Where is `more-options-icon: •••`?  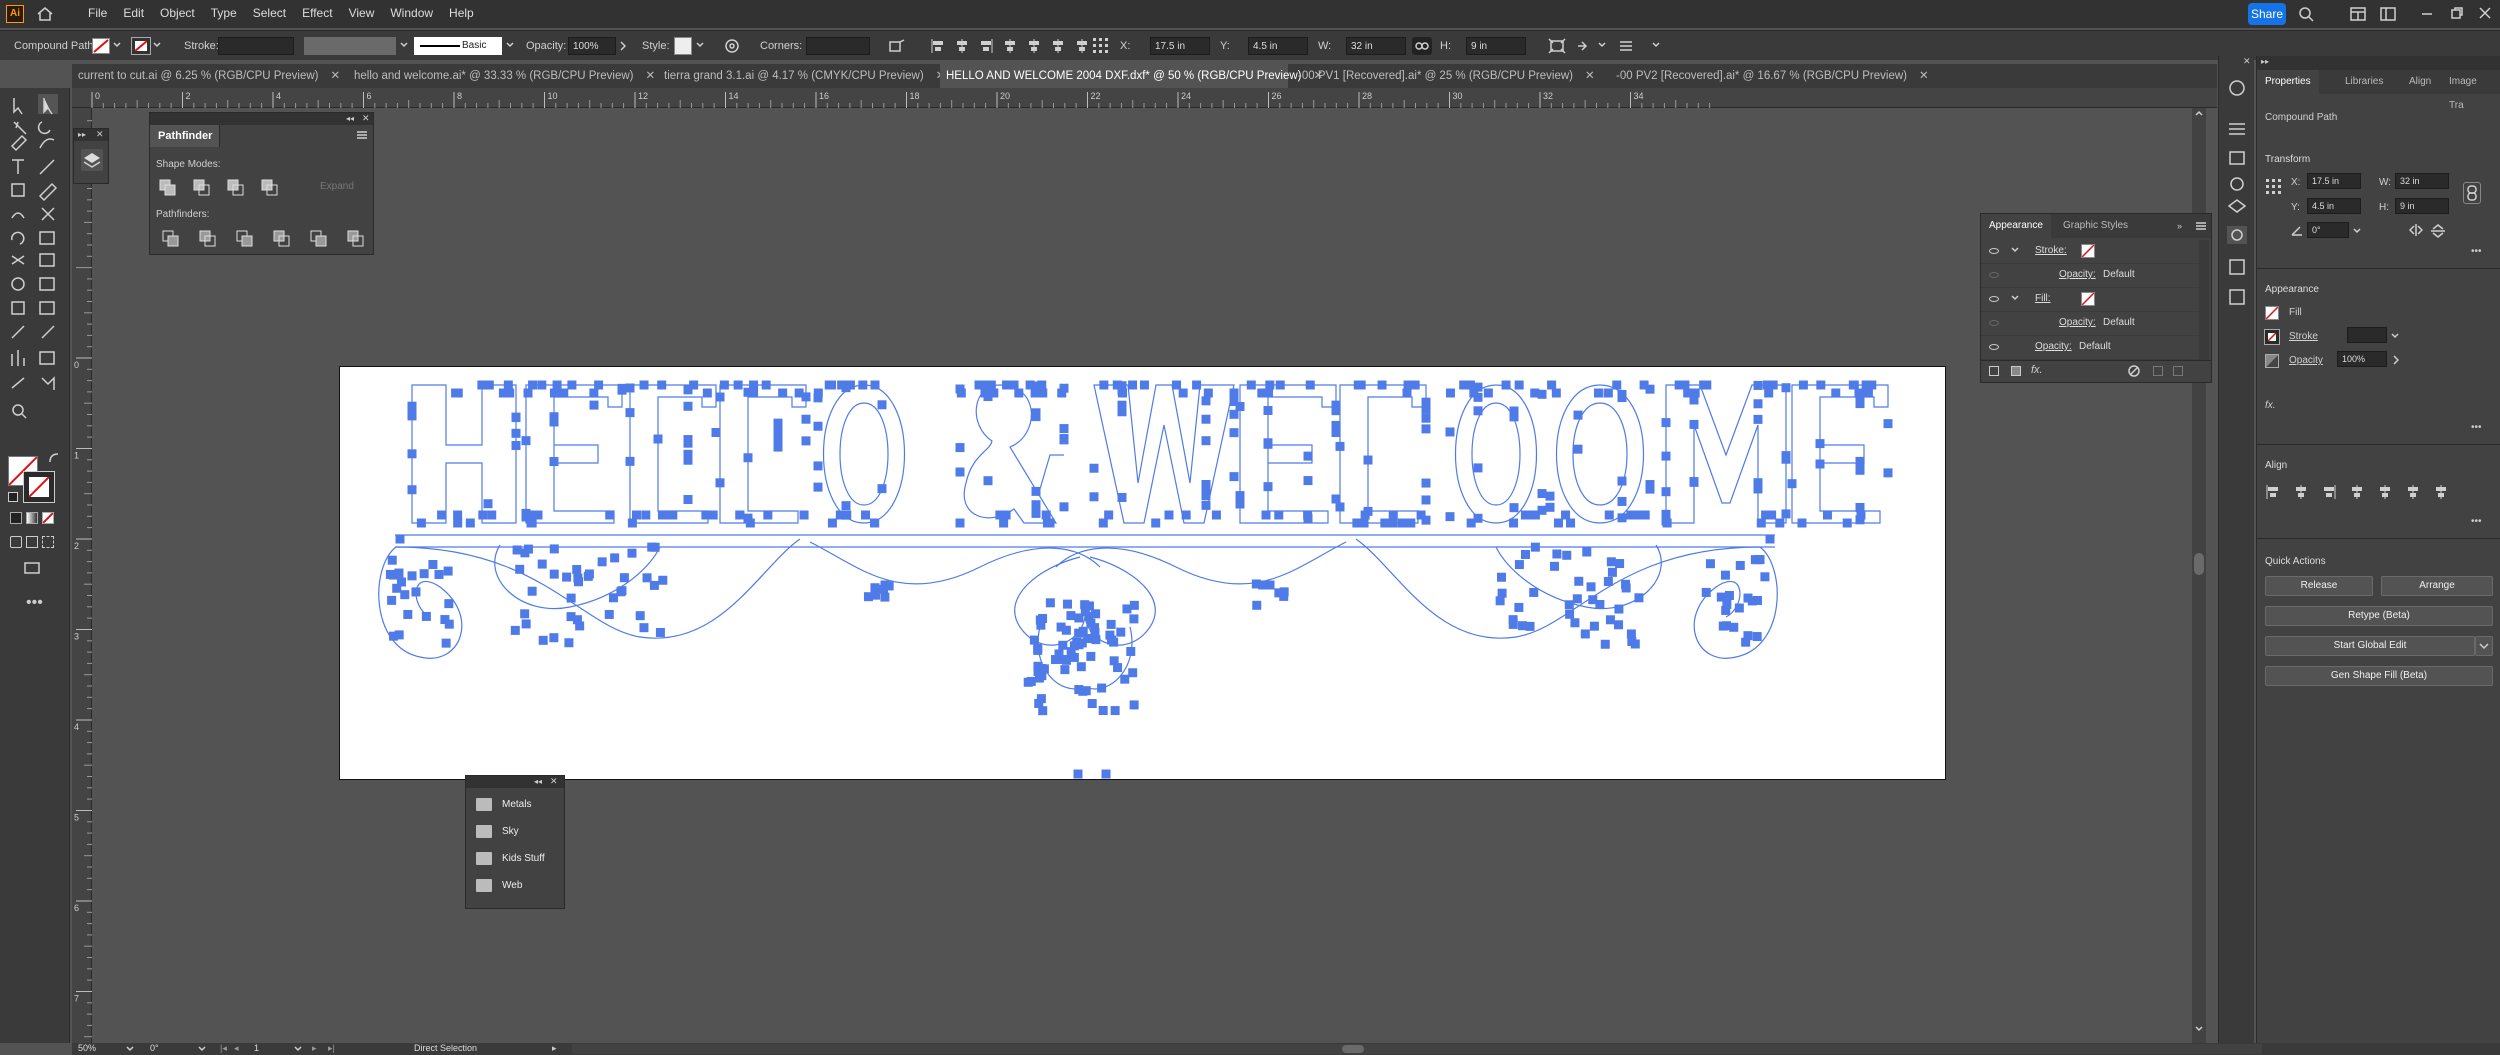
more-options-icon: ••• is located at coordinates (2476, 521).